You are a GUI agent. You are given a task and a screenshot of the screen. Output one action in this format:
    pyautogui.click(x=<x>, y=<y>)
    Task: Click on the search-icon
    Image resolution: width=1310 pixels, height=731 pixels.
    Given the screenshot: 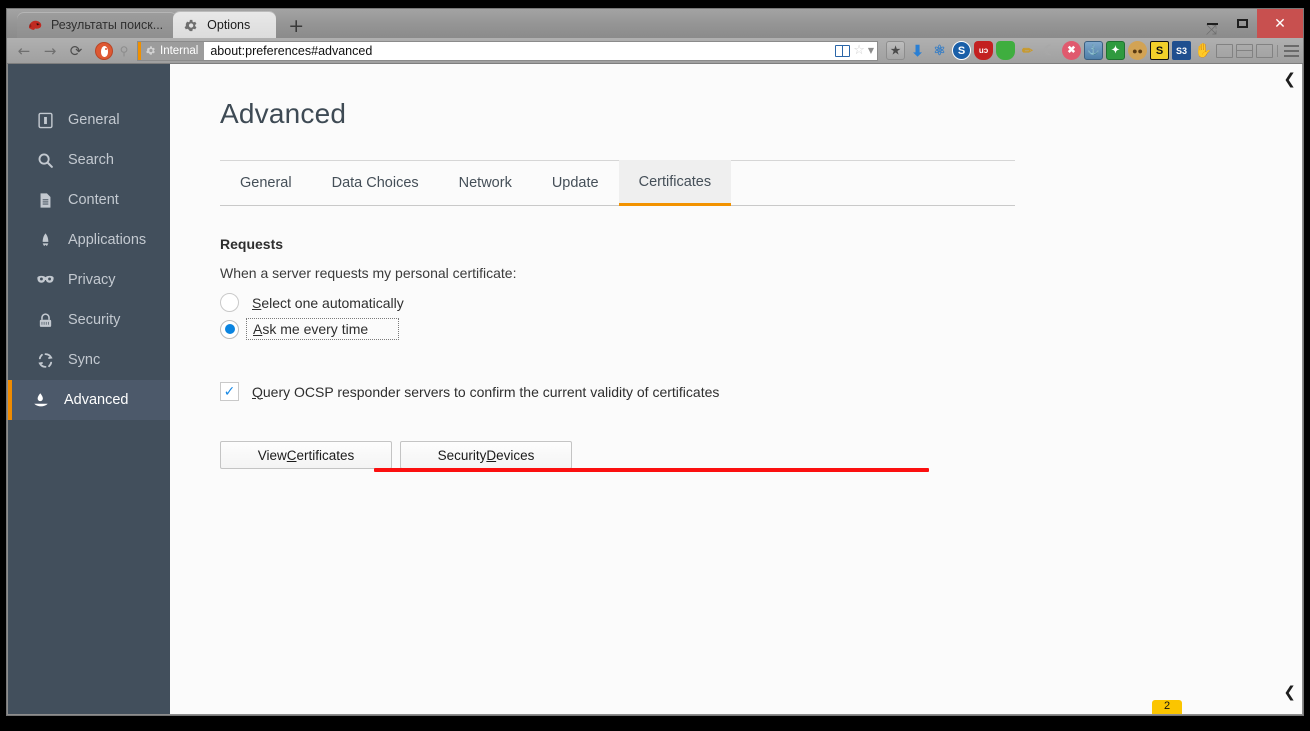 What is the action you would take?
    pyautogui.click(x=45, y=160)
    